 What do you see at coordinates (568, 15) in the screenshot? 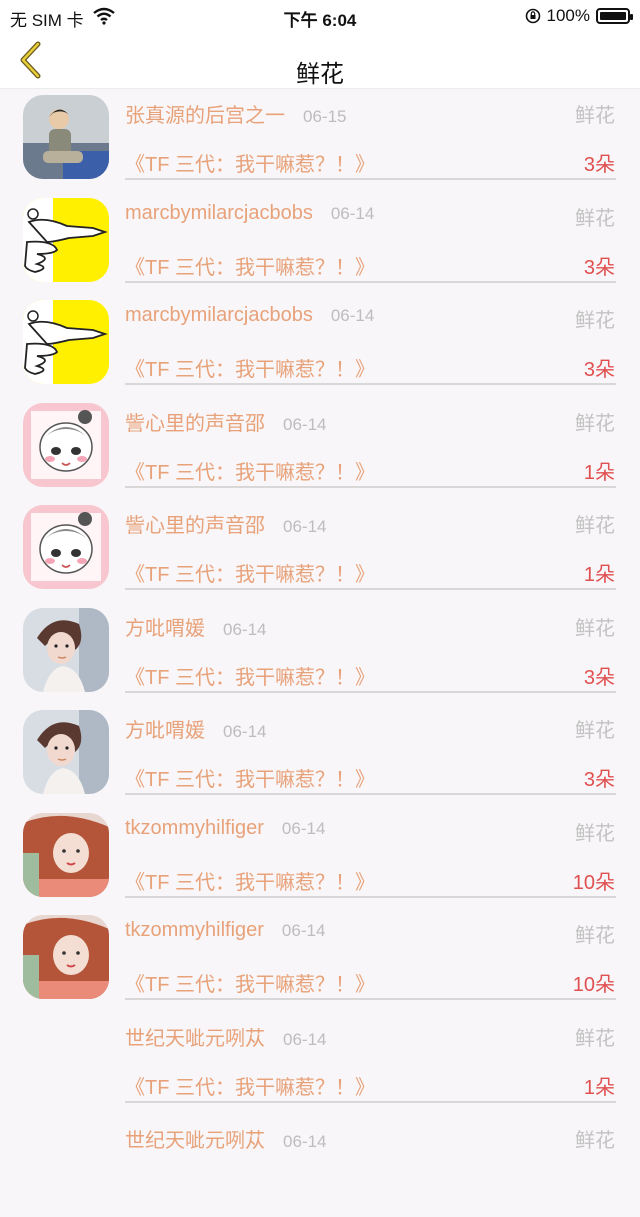
I see `battery-percentage: 100%` at bounding box center [568, 15].